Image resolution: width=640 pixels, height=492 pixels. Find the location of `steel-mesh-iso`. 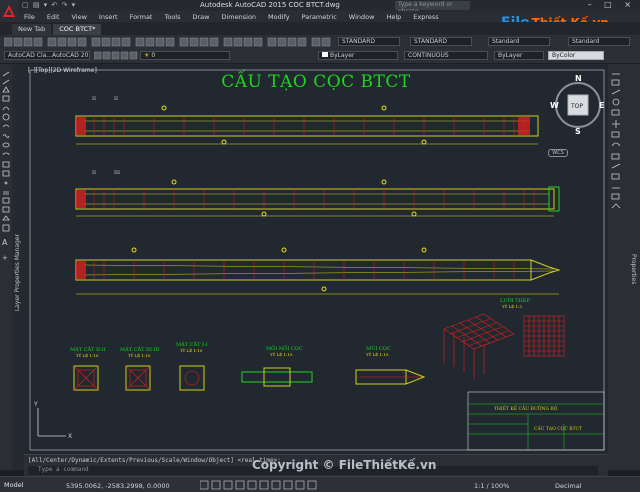

steel-mesh-iso is located at coordinates (479, 346).